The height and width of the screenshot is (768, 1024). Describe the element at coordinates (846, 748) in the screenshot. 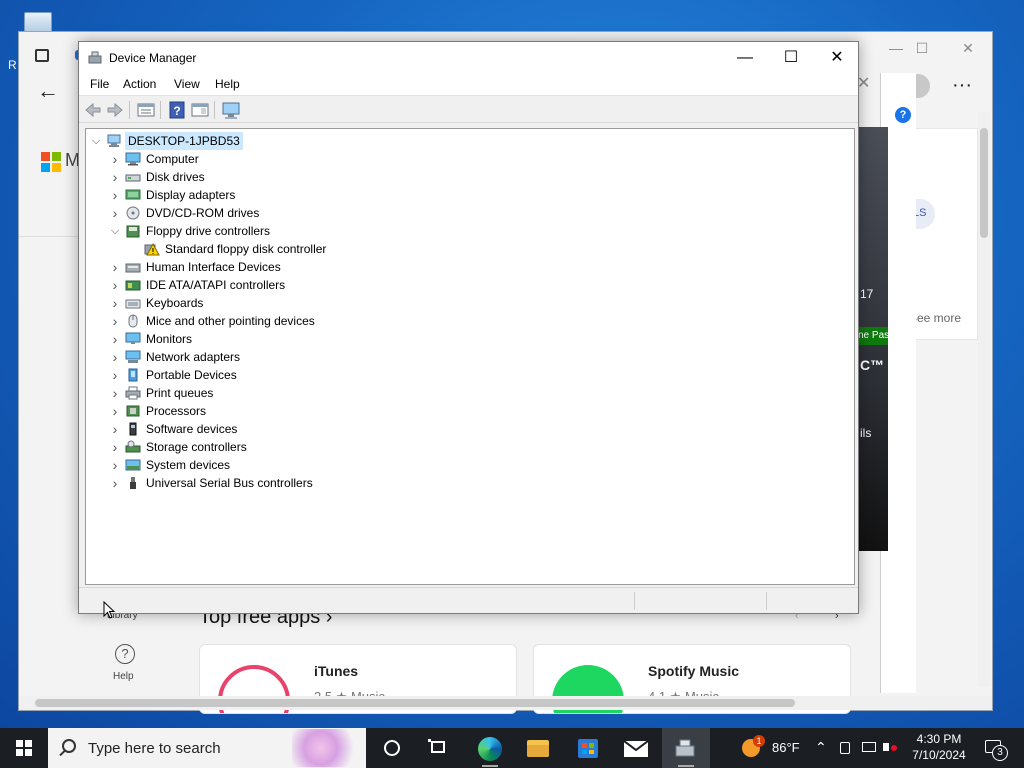

I see `meet-now-icon` at that location.